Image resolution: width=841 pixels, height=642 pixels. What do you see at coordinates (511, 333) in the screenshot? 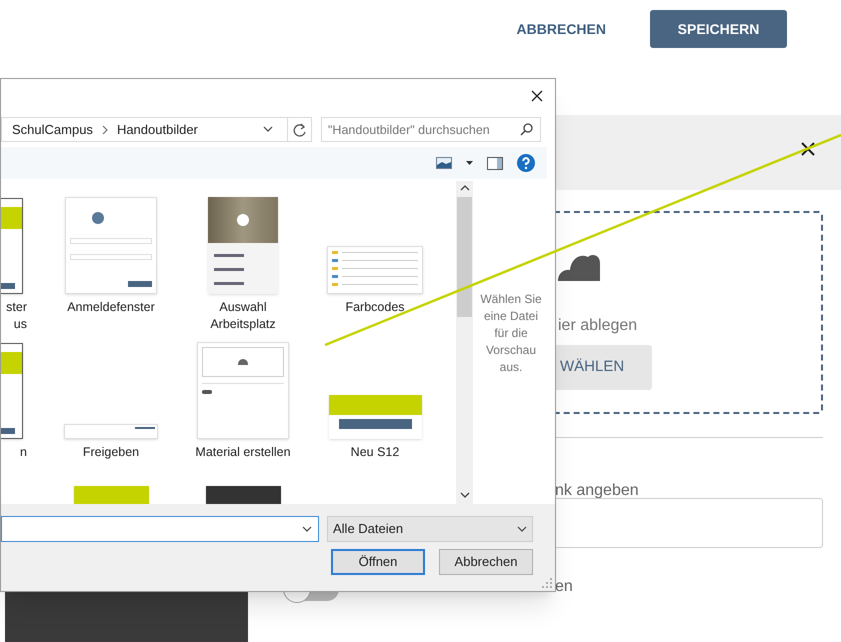
I see `preview-hint: Wählen Sie eine Datei für die Vorschau aus.` at bounding box center [511, 333].